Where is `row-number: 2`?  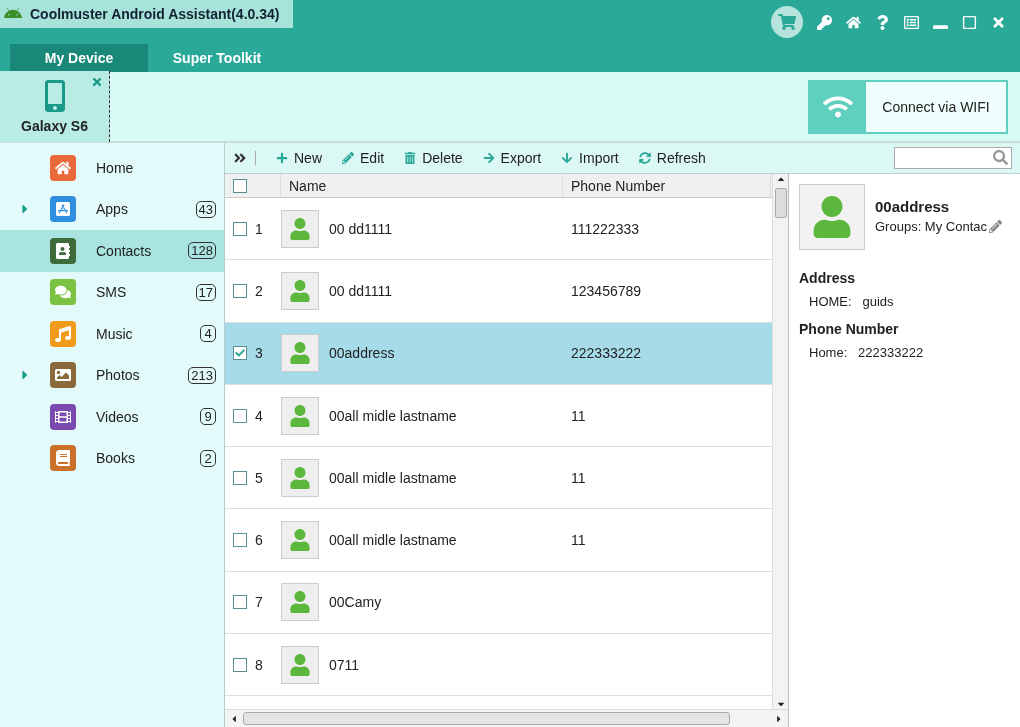
row-number: 2 is located at coordinates (259, 290).